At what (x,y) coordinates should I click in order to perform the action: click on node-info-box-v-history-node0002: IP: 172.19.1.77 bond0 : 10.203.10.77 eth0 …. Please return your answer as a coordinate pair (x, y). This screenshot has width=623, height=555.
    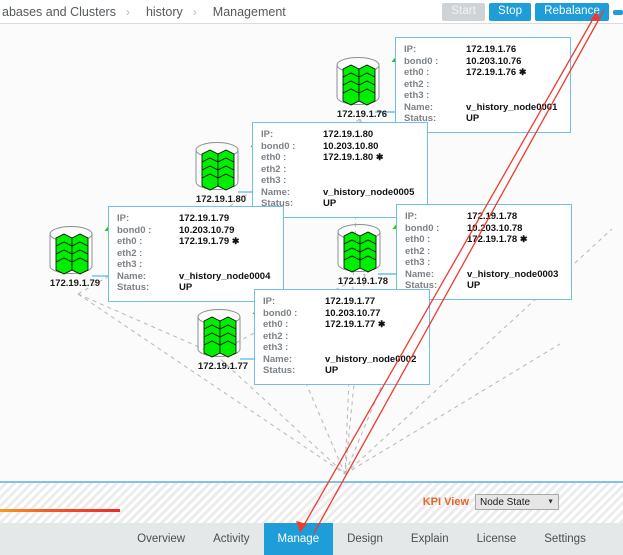
    Looking at the image, I should click on (342, 337).